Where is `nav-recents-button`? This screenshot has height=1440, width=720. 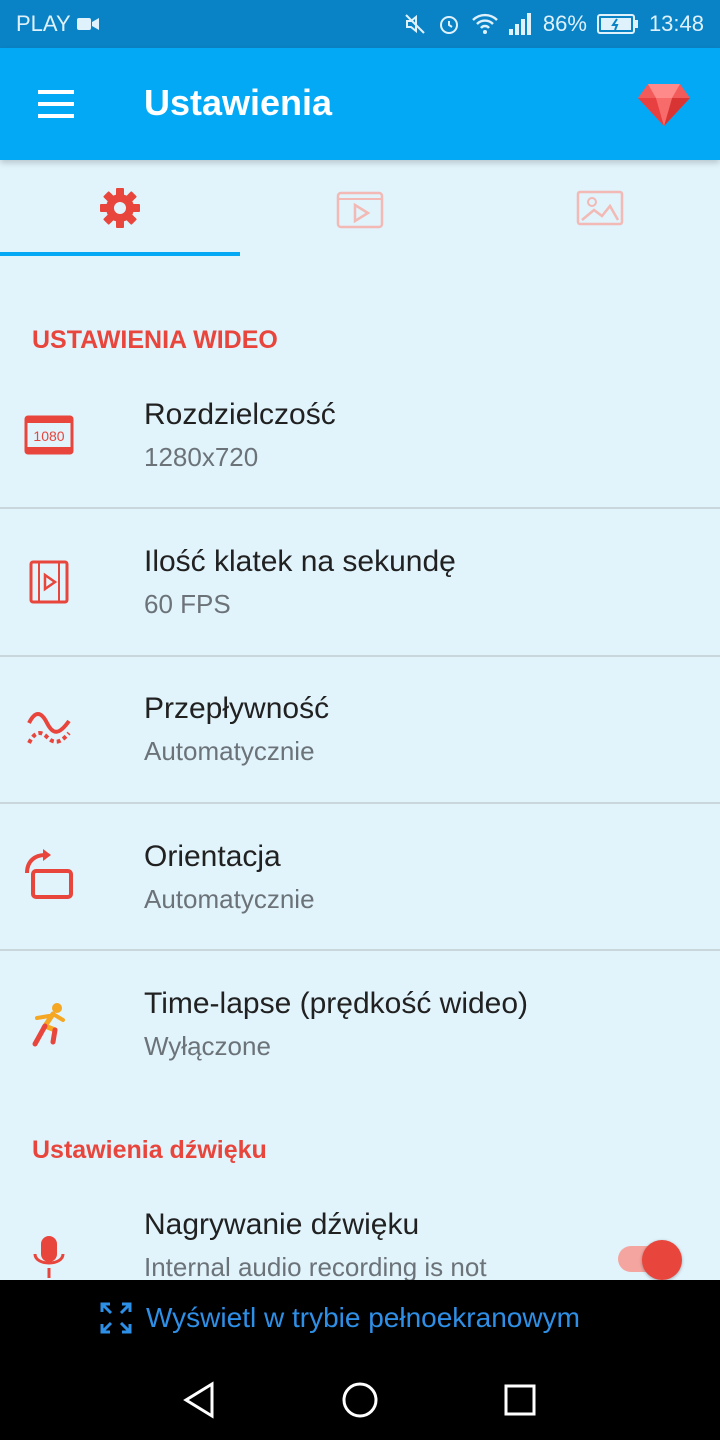
nav-recents-button is located at coordinates (520, 1400).